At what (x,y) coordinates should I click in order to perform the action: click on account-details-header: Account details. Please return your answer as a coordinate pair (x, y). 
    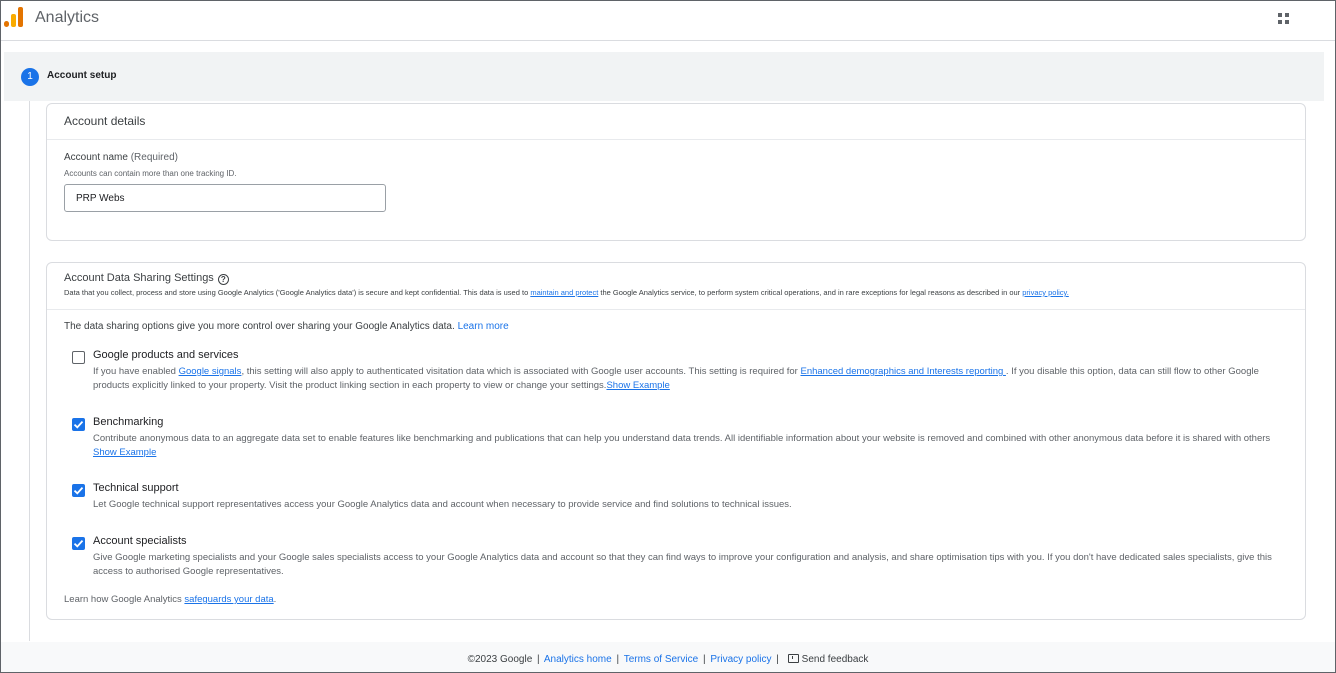
    Looking at the image, I should click on (676, 122).